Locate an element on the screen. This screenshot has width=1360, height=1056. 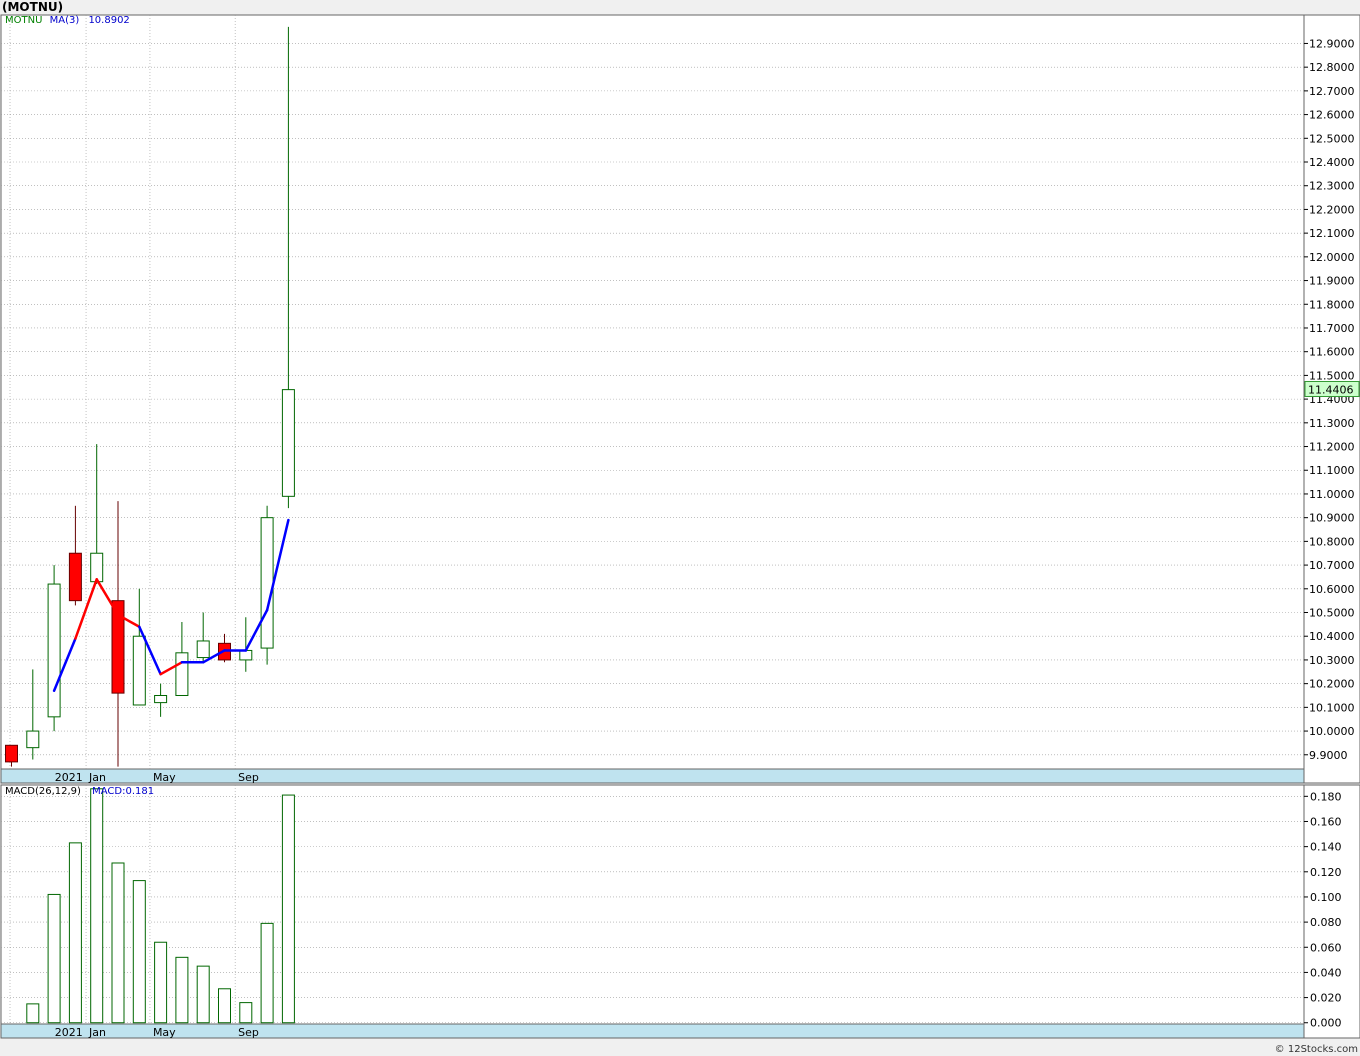
macd-tick-label: 0.100 is located at coordinates (1326, 897).